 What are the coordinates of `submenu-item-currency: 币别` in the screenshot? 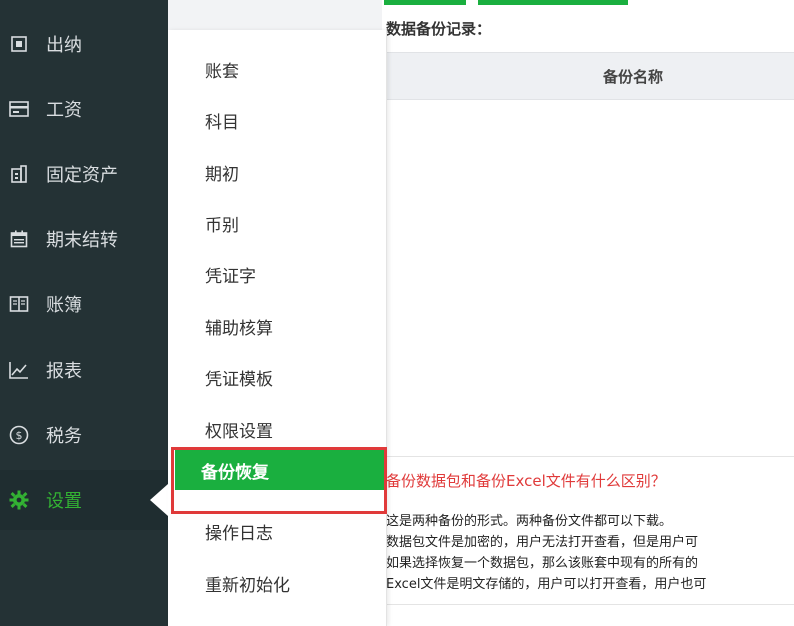 It's located at (277, 223).